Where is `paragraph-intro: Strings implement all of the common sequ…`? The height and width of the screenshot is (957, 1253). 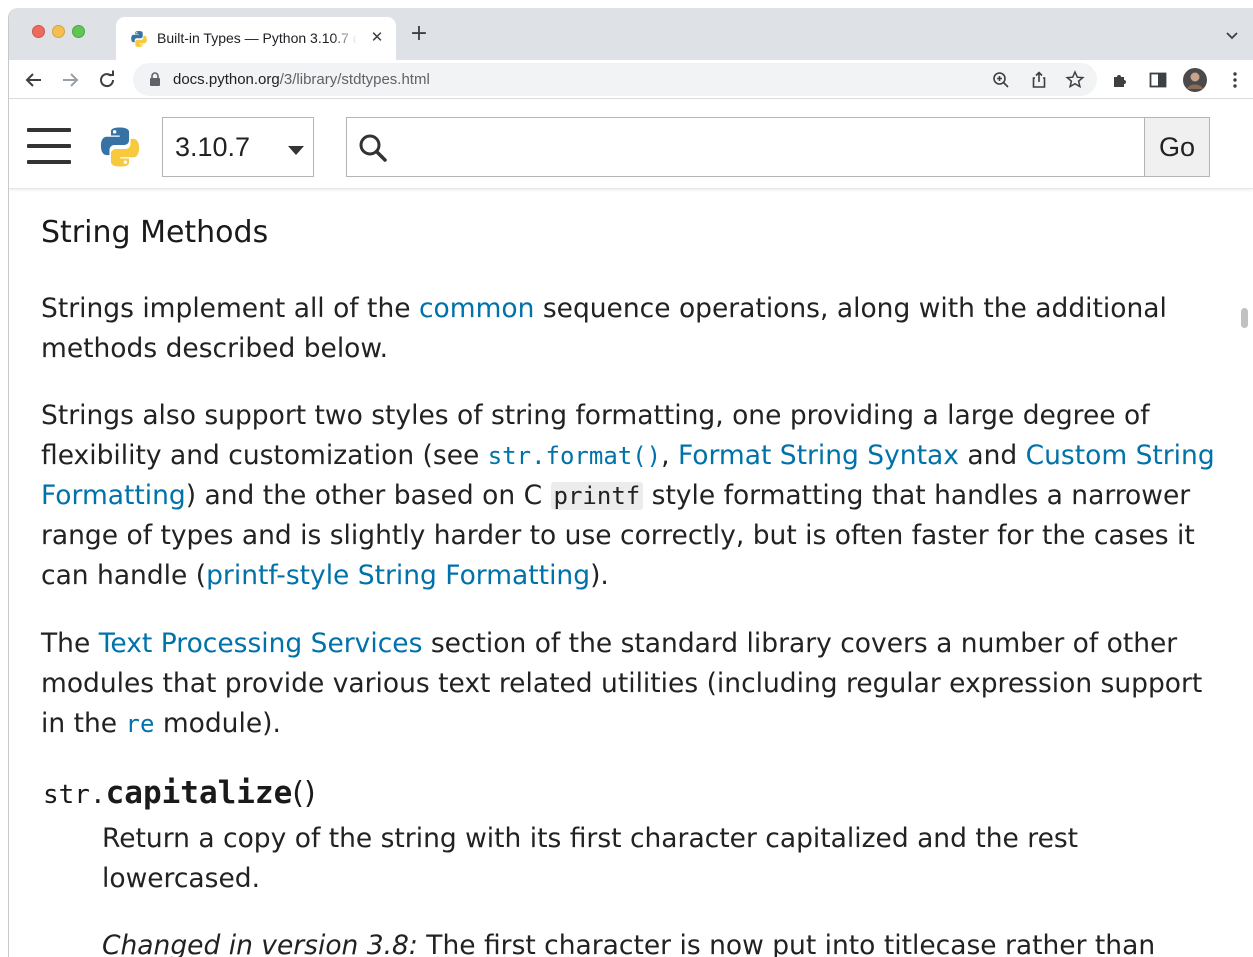
paragraph-intro: Strings implement all of the common sequ… is located at coordinates (604, 328).